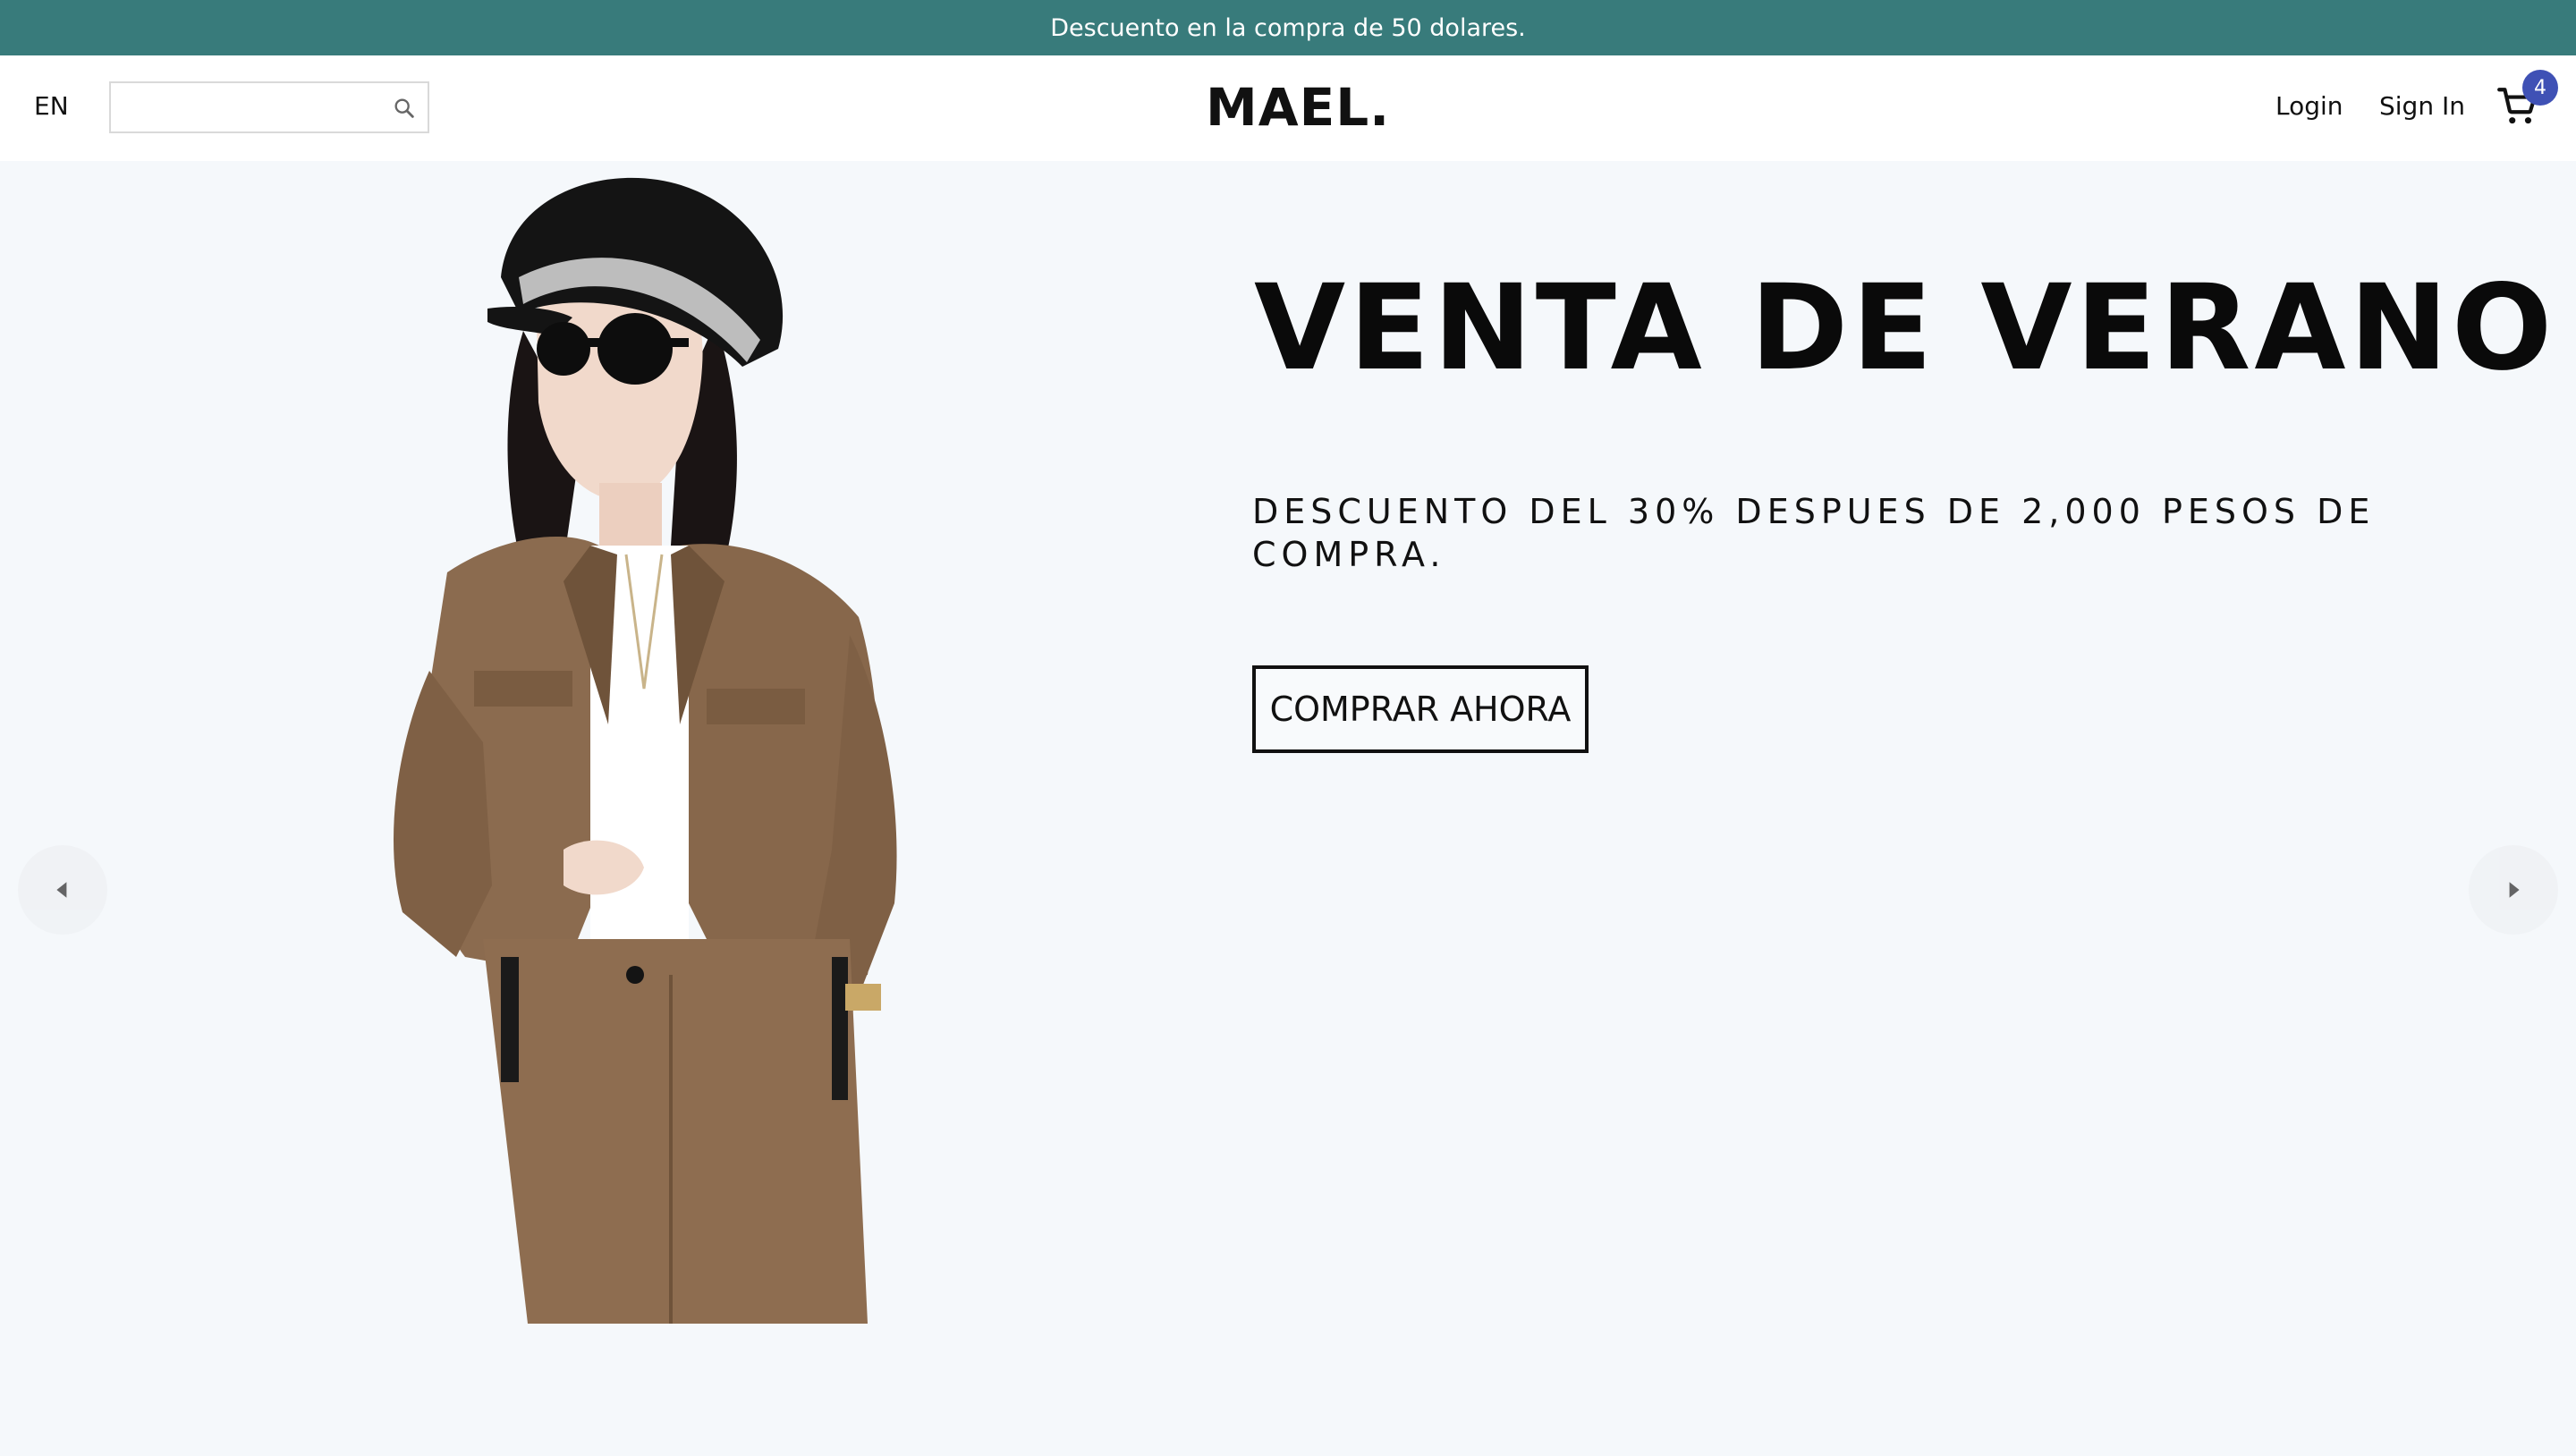 Image resolution: width=2576 pixels, height=1456 pixels. I want to click on sign-in-link: Sign In, so click(2422, 106).